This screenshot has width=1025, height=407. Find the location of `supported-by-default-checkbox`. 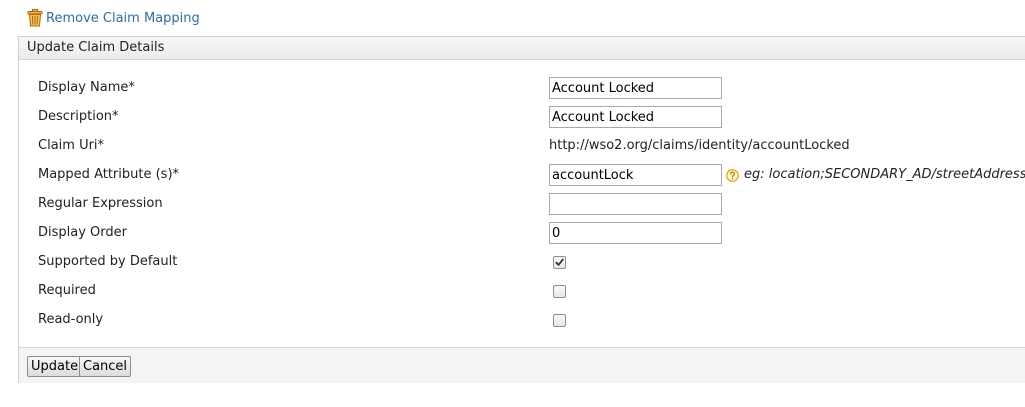

supported-by-default-checkbox is located at coordinates (559, 262).